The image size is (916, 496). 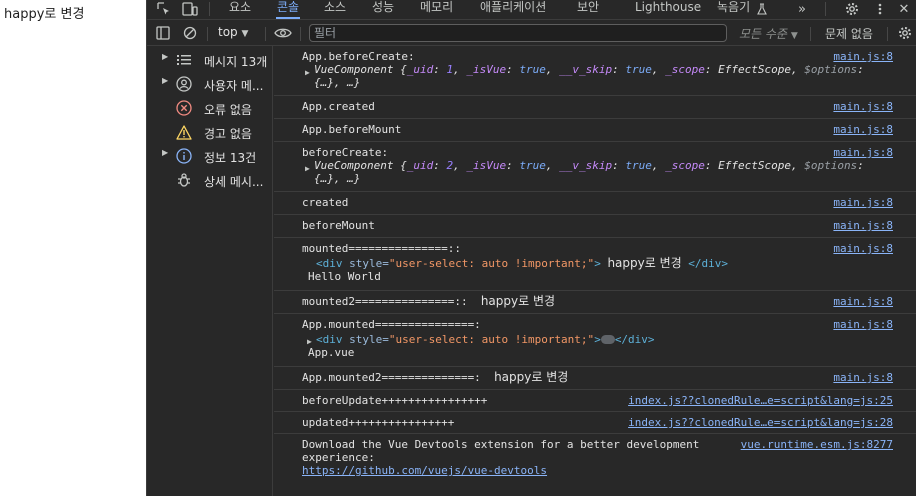 I want to click on message-text: App.beforeCreate:, so click(x=358, y=56).